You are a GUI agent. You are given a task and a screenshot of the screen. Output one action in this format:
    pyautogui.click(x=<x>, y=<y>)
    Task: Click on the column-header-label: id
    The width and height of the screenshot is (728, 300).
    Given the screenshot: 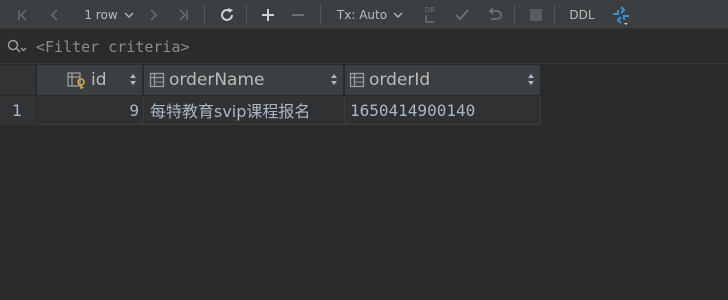 What is the action you would take?
    pyautogui.click(x=99, y=80)
    